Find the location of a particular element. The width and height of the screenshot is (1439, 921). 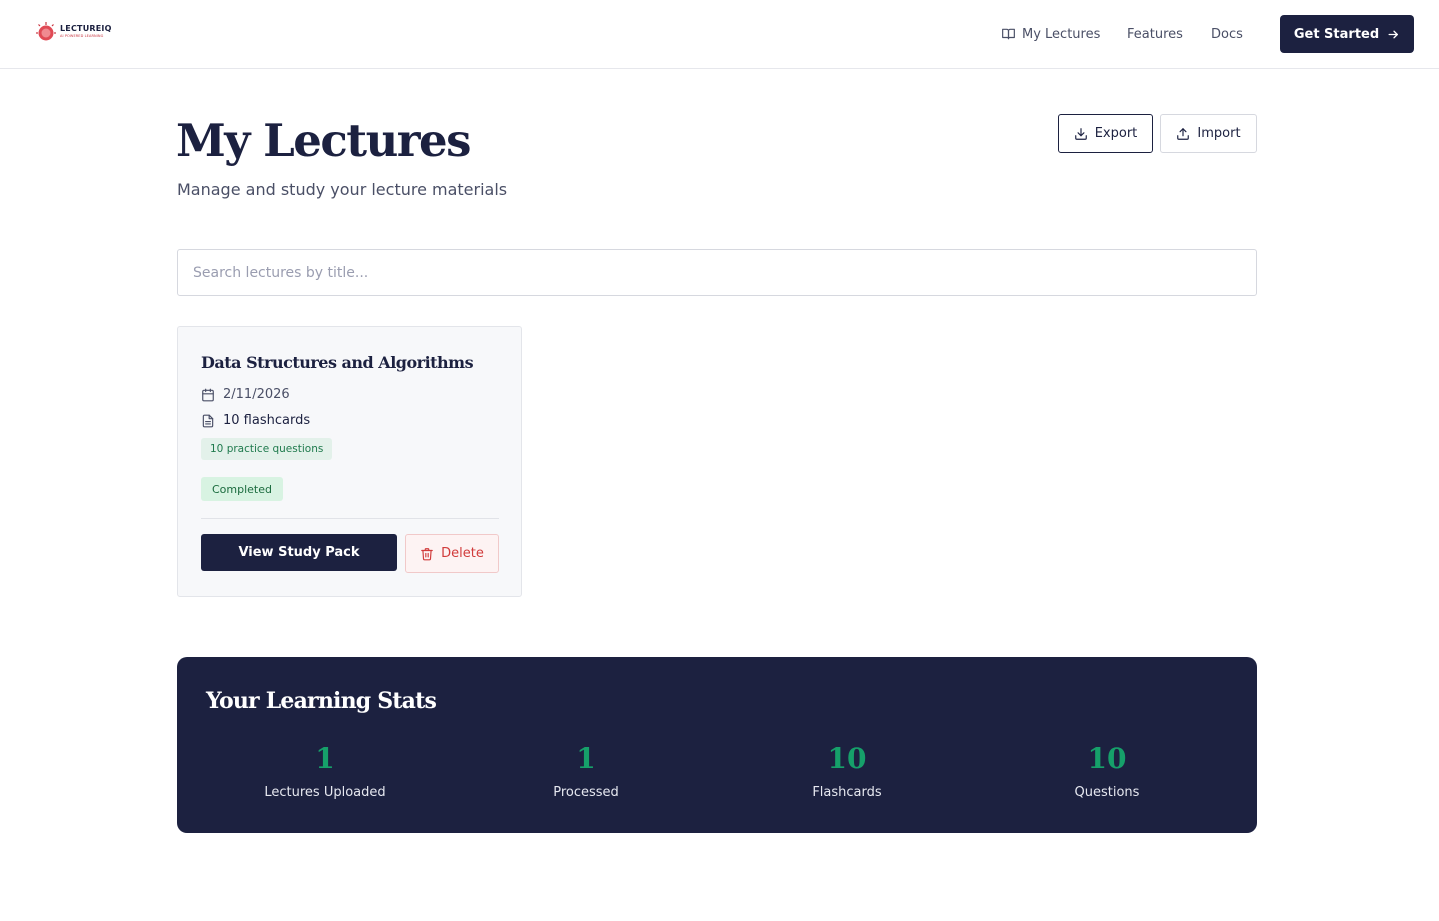

nav-features: Features is located at coordinates (1155, 34).